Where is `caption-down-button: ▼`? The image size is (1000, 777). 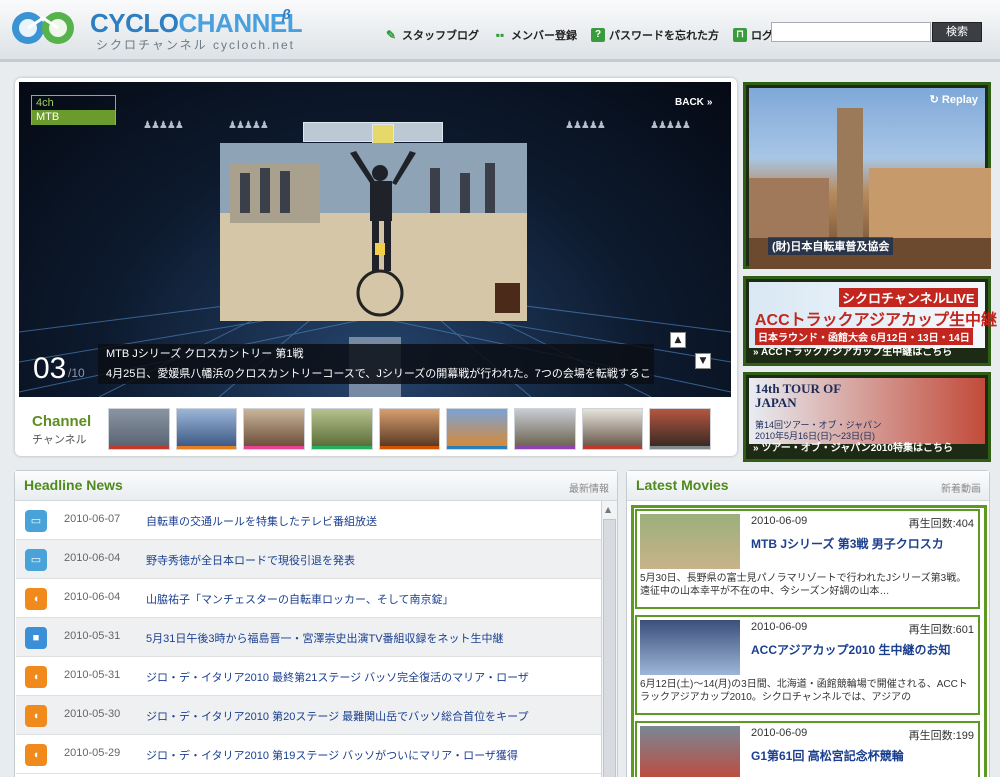
caption-down-button: ▼ is located at coordinates (703, 361).